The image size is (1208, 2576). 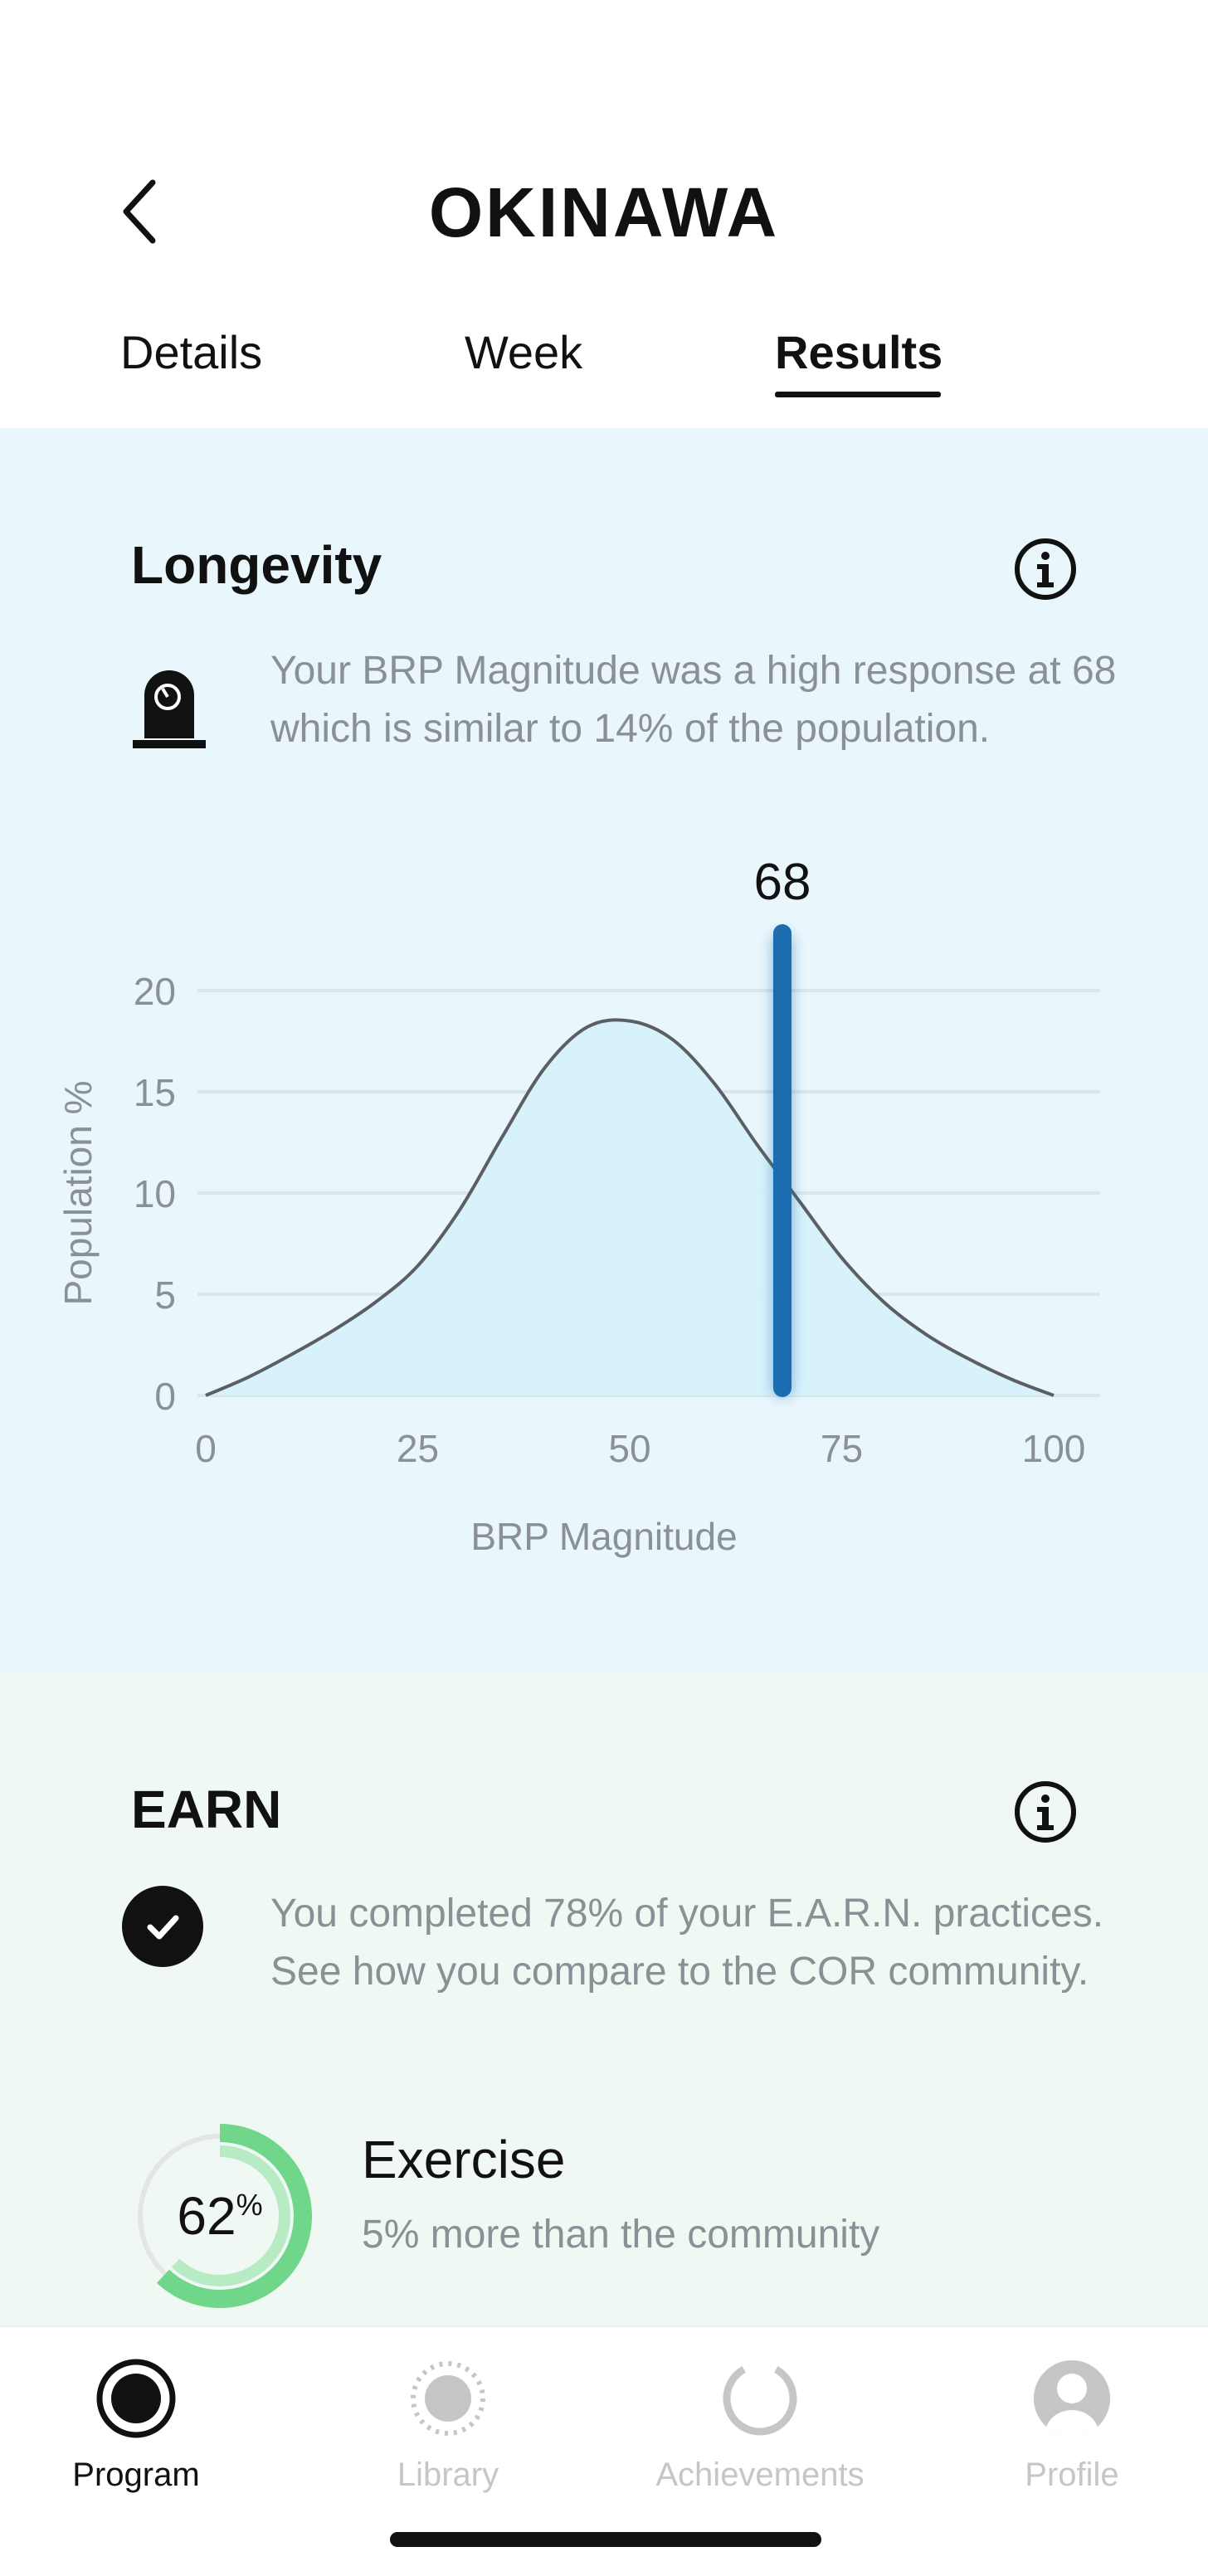 I want to click on active-tab-indicator, so click(x=858, y=394).